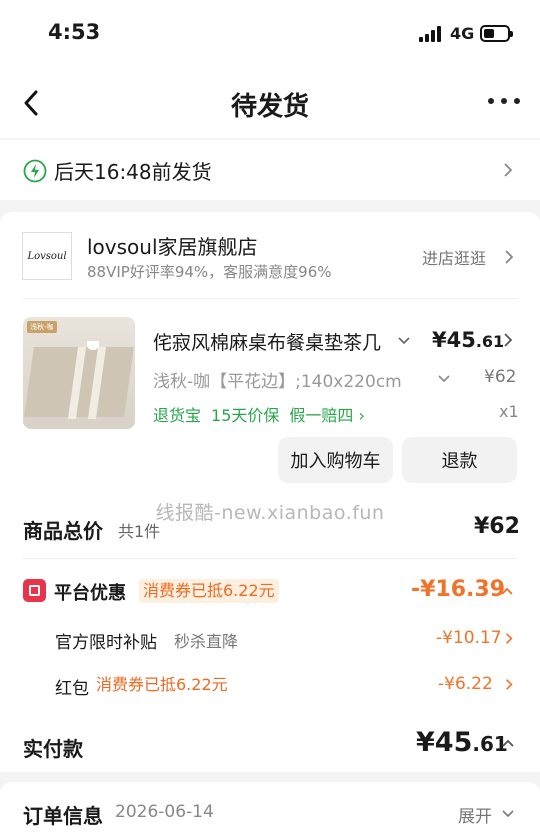 Image resolution: width=540 pixels, height=838 pixels. What do you see at coordinates (462, 33) in the screenshot?
I see `network-label: 4G` at bounding box center [462, 33].